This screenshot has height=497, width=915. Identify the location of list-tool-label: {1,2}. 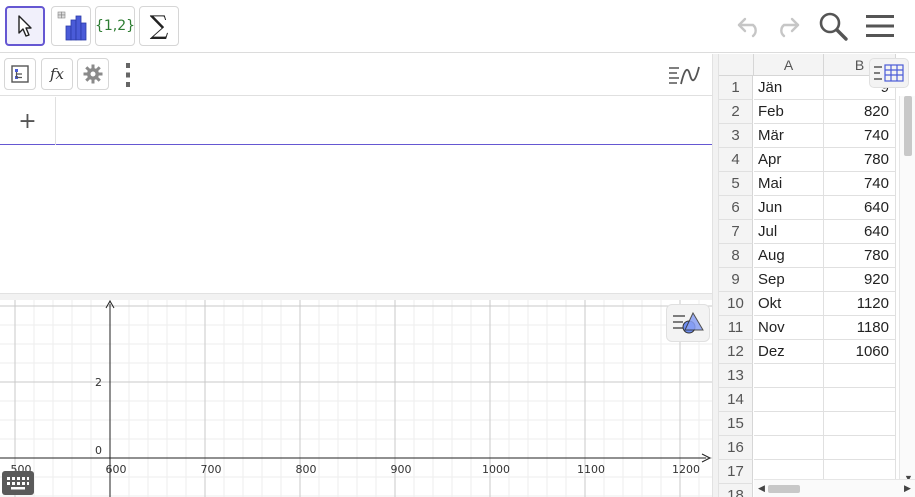
(115, 26).